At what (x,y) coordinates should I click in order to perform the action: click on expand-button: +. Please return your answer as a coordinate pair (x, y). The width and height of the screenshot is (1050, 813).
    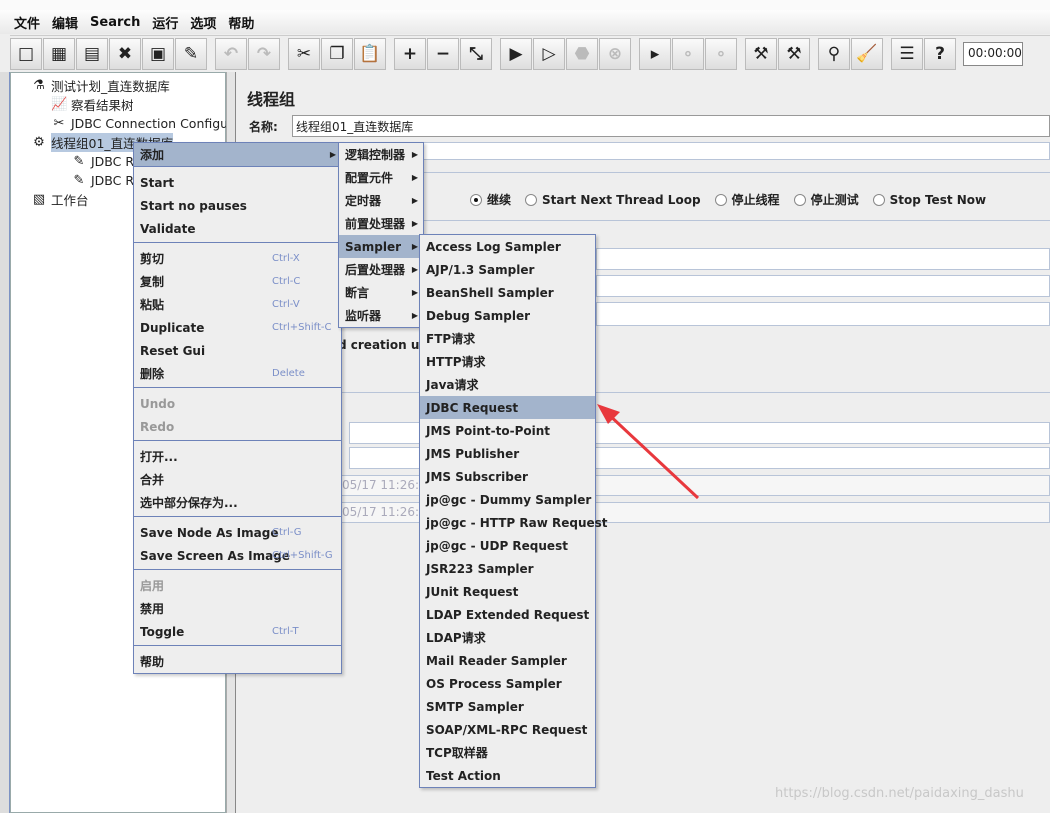
    Looking at the image, I should click on (410, 53).